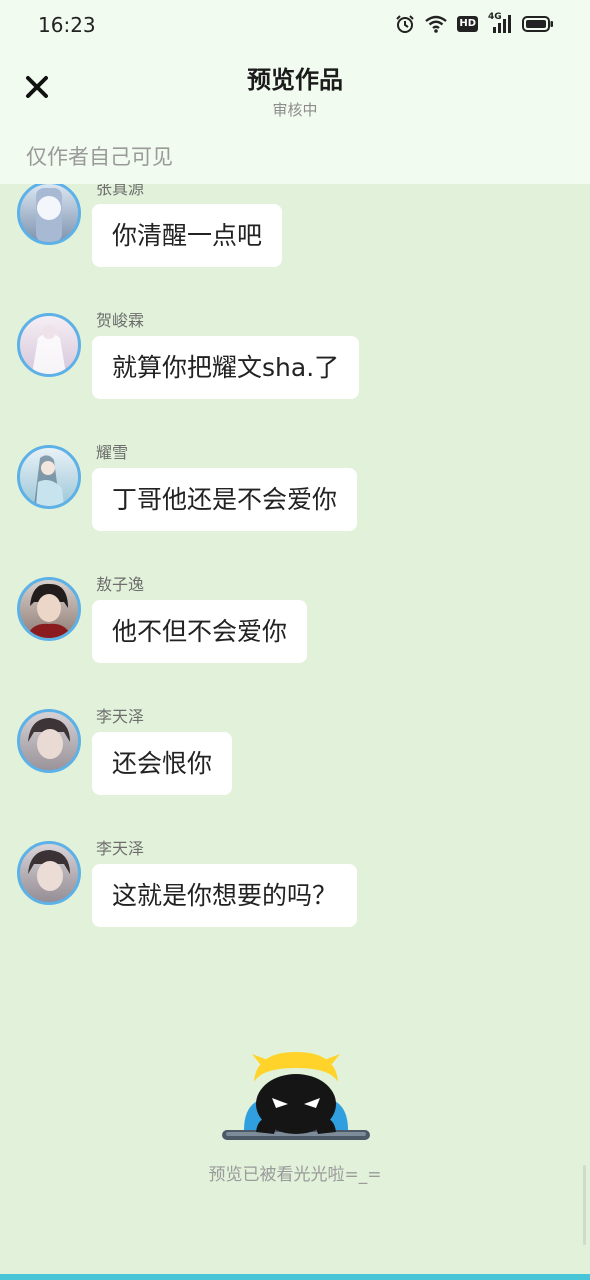  What do you see at coordinates (99, 157) in the screenshot?
I see `visibility-text: 仅作者自己可见` at bounding box center [99, 157].